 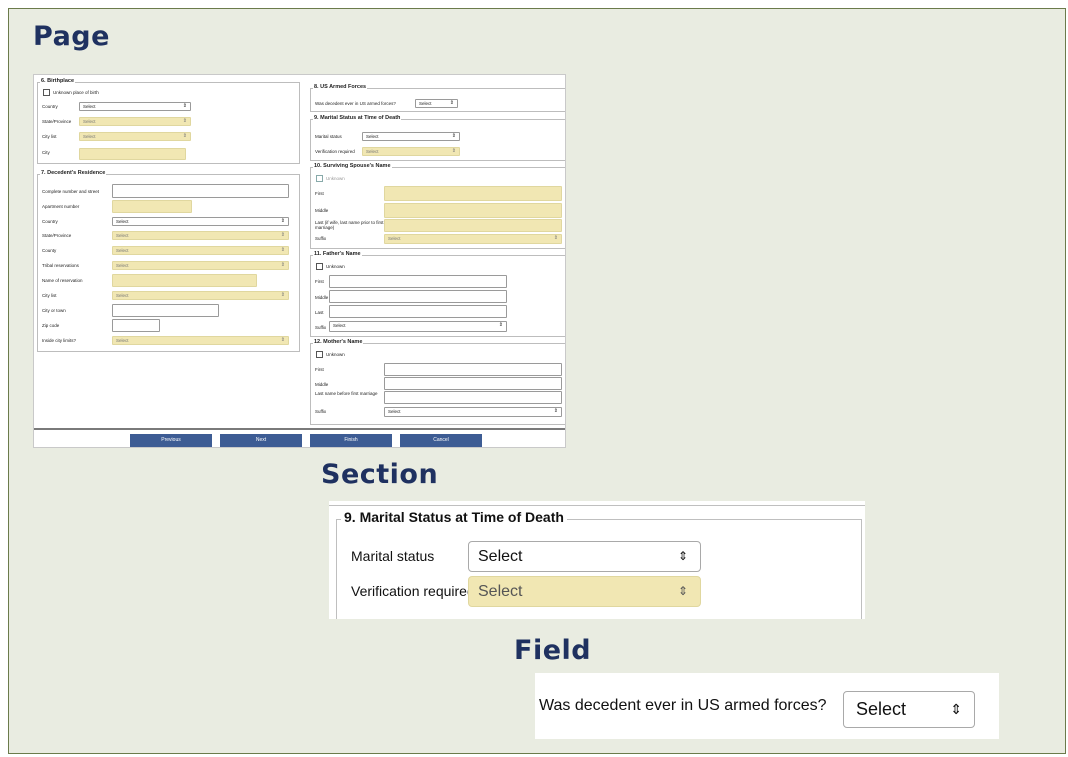 What do you see at coordinates (436, 103) in the screenshot?
I see `armed-forces-select: Select ⇕` at bounding box center [436, 103].